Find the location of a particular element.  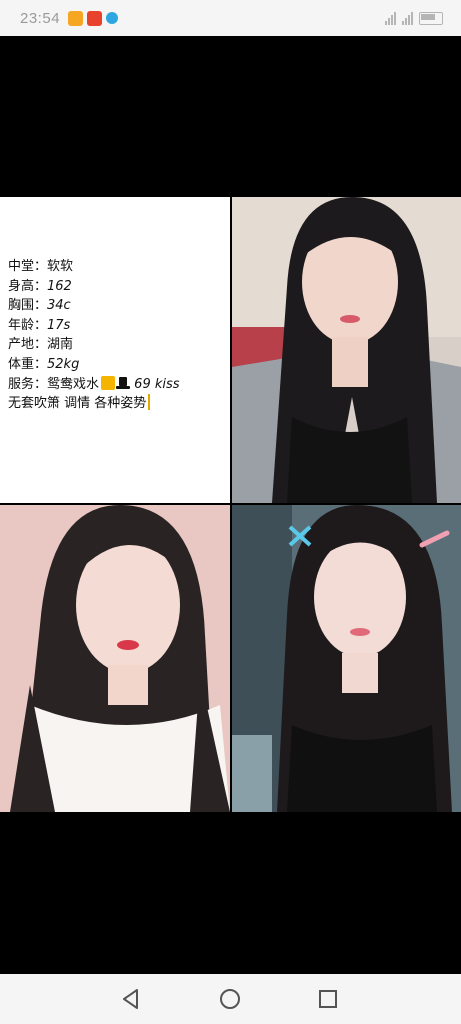

text-cursor is located at coordinates (149, 402).